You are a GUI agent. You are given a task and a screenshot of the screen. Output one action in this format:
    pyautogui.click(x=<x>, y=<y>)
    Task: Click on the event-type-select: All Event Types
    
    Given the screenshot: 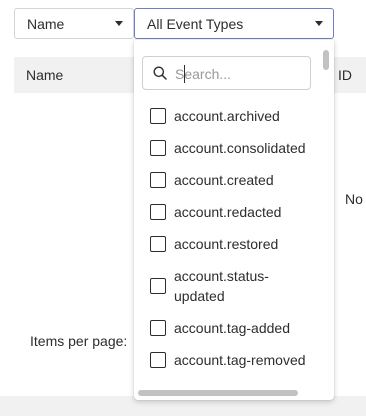 What is the action you would take?
    pyautogui.click(x=234, y=23)
    